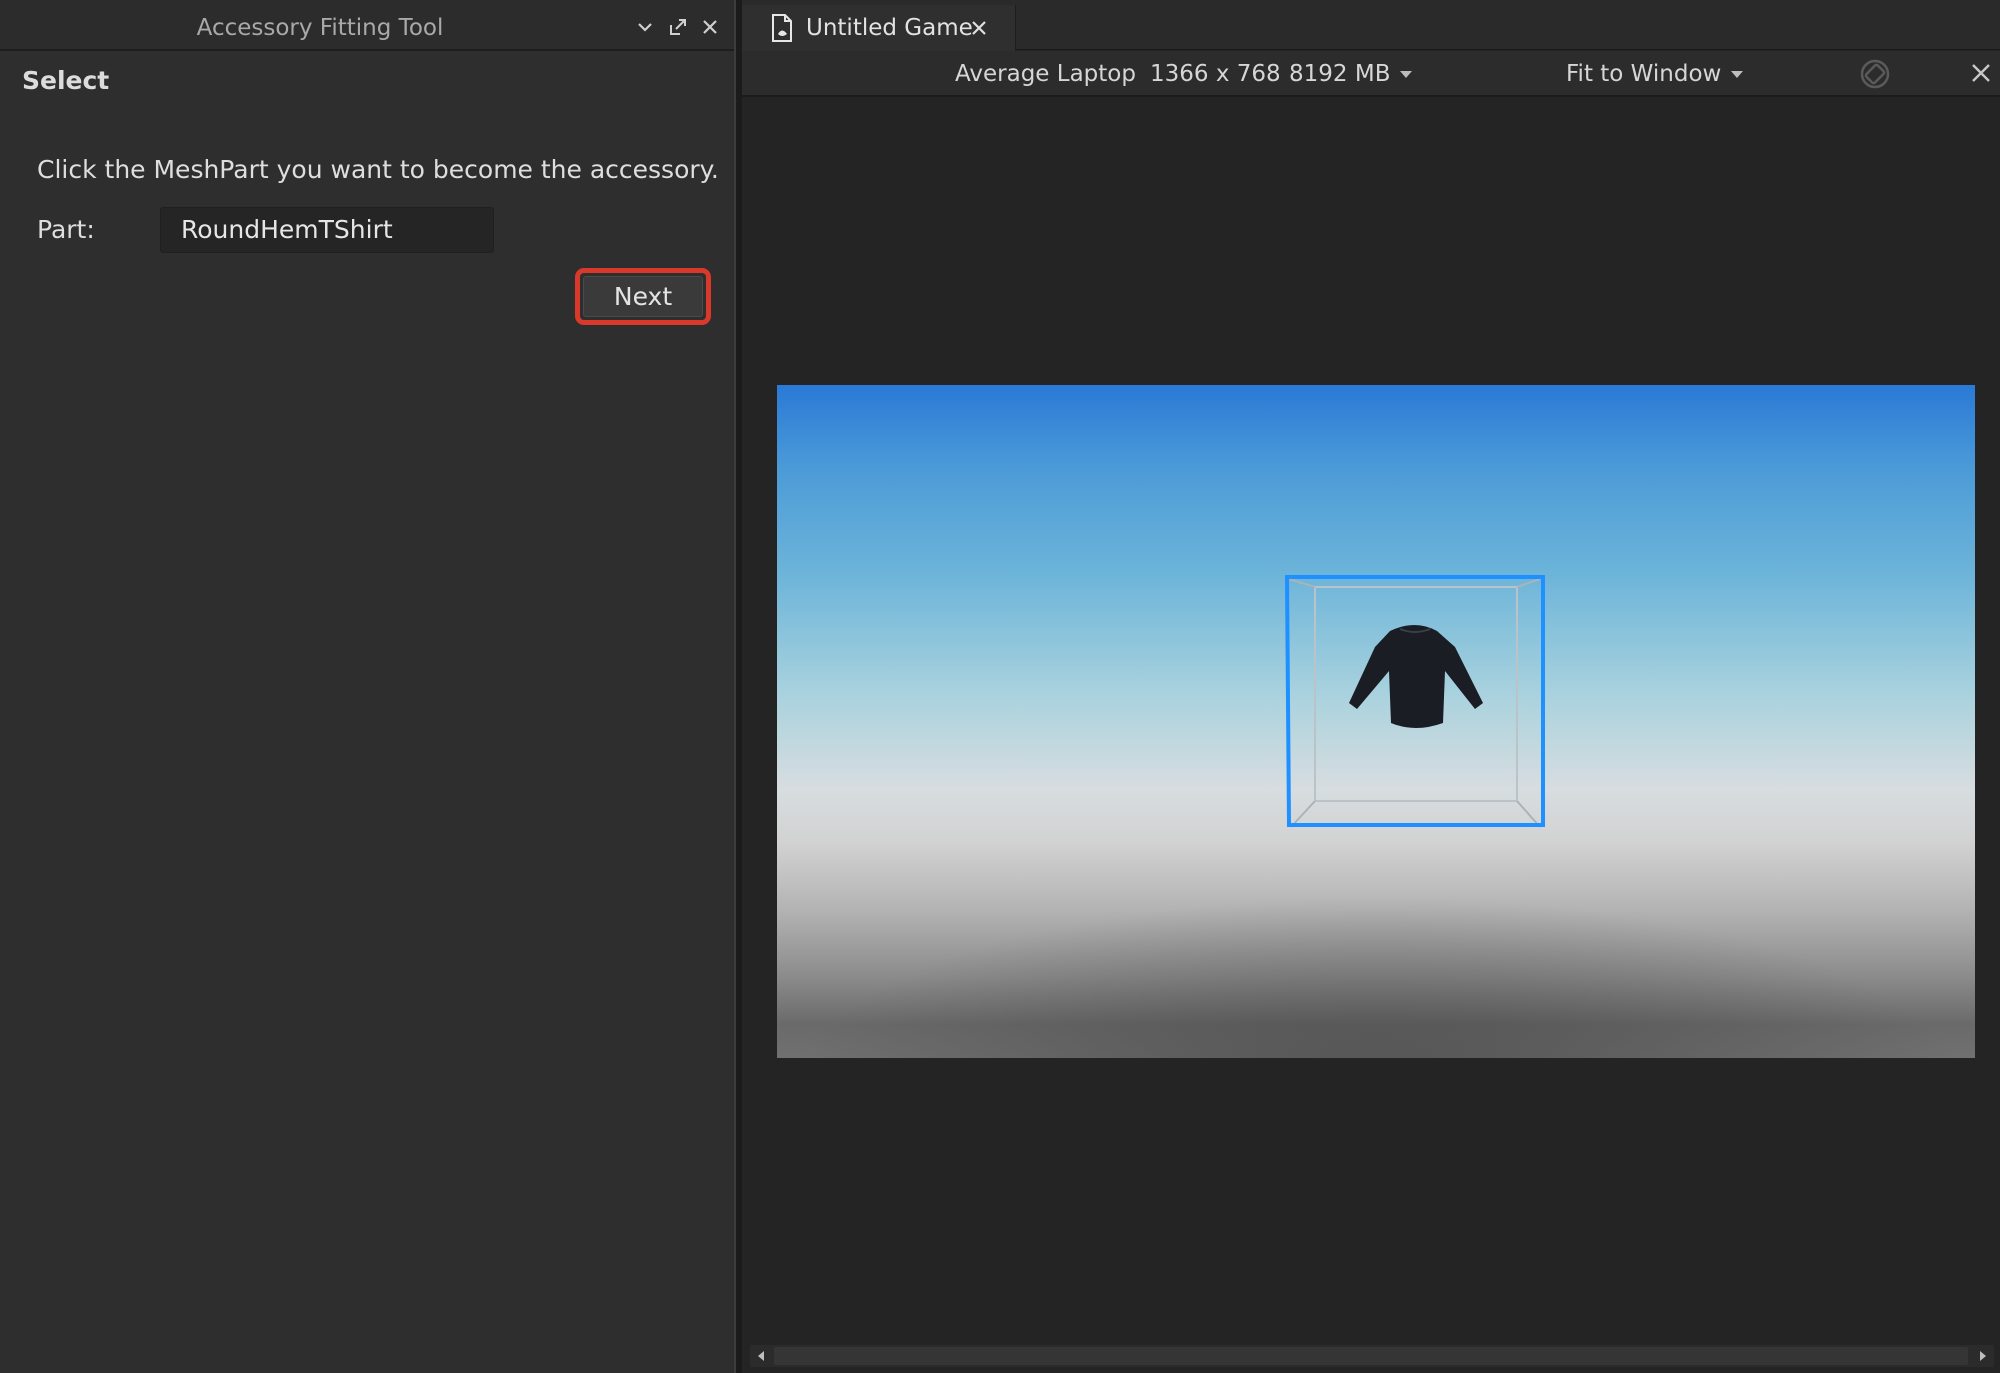 The height and width of the screenshot is (1373, 2000). I want to click on fit-dropdown: Fit to Window, so click(1655, 74).